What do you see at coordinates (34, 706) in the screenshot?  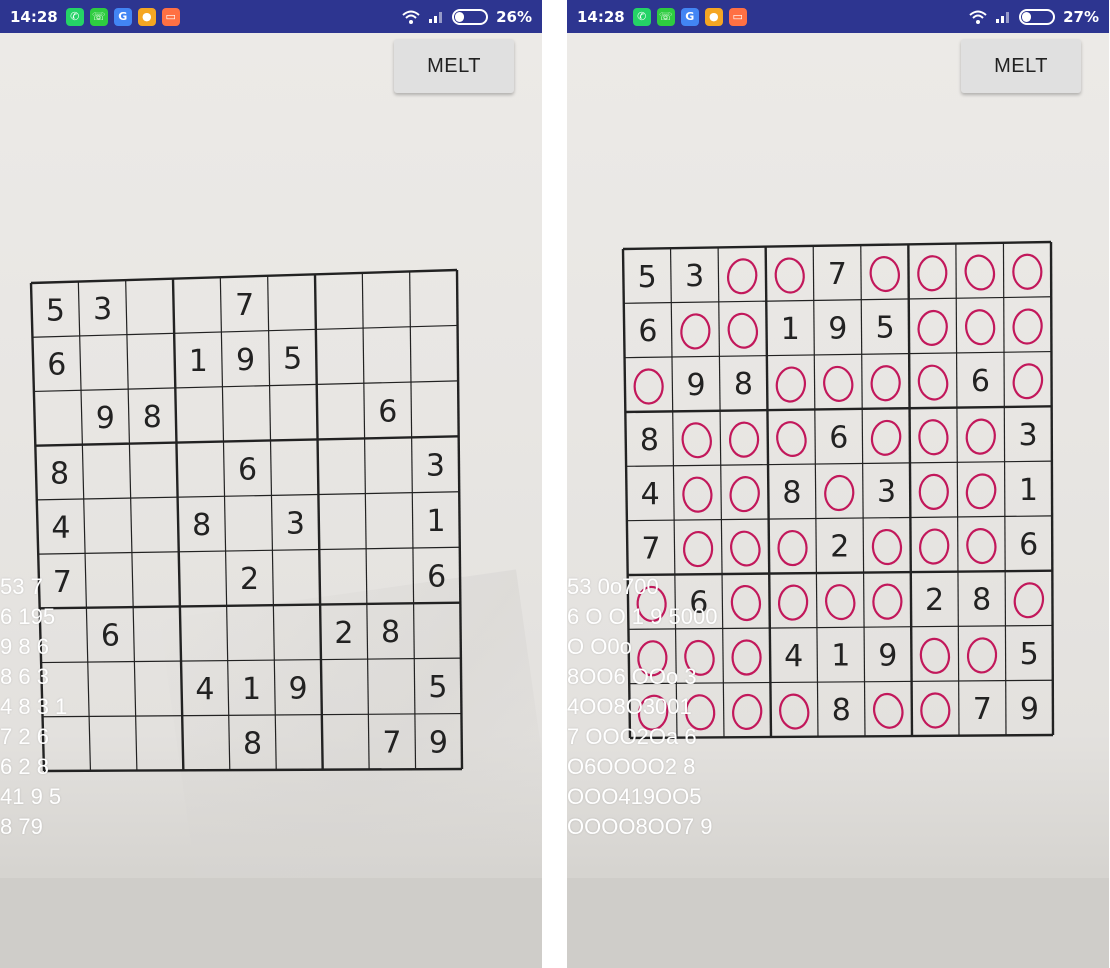 I see `ocr-line: 4 8 3 1` at bounding box center [34, 706].